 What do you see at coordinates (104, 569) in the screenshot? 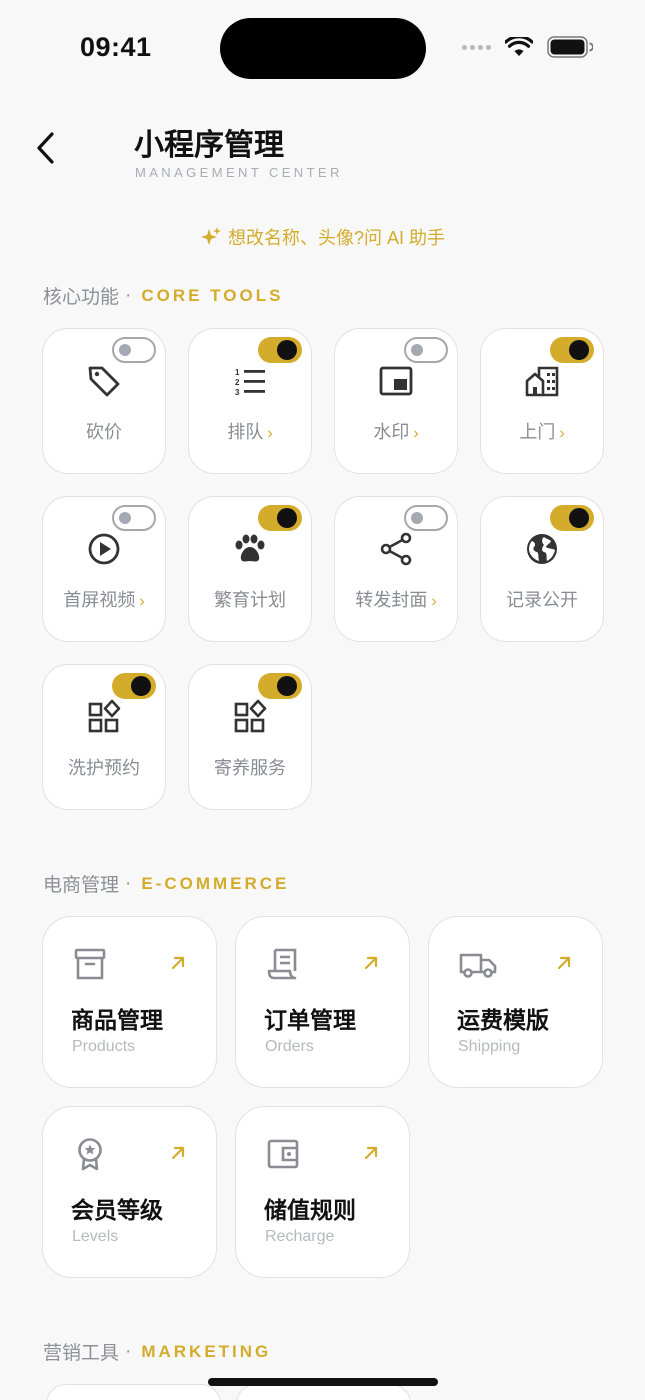
I see `tool-card-intro-video: 首屏视频 ›` at bounding box center [104, 569].